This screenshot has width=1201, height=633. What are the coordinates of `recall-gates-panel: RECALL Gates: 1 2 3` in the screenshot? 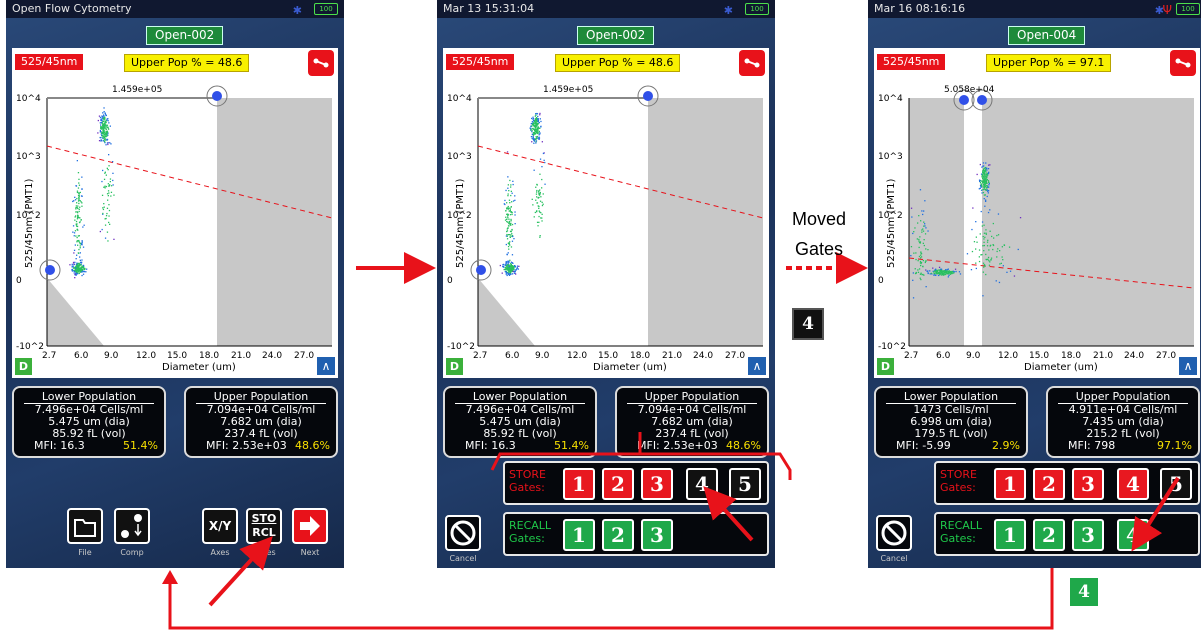 It's located at (636, 534).